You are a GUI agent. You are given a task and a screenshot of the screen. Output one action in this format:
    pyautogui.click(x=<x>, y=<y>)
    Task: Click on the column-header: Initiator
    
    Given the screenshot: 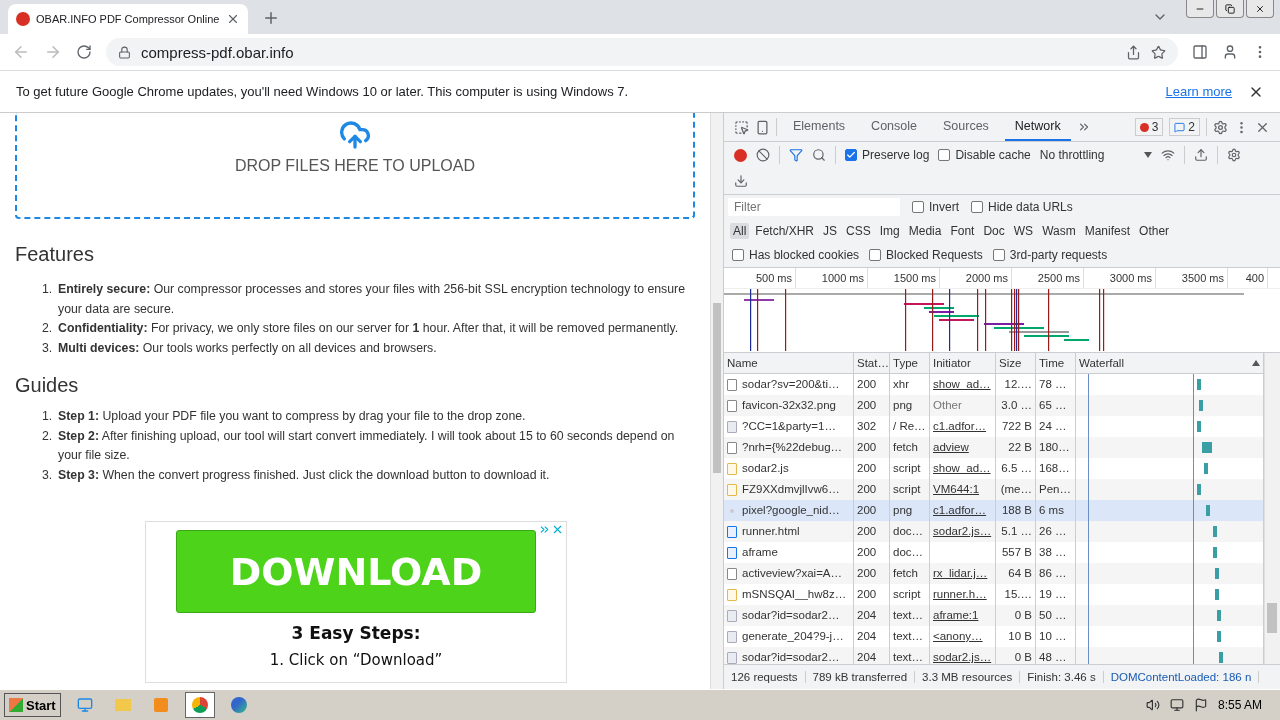 What is the action you would take?
    pyautogui.click(x=963, y=363)
    